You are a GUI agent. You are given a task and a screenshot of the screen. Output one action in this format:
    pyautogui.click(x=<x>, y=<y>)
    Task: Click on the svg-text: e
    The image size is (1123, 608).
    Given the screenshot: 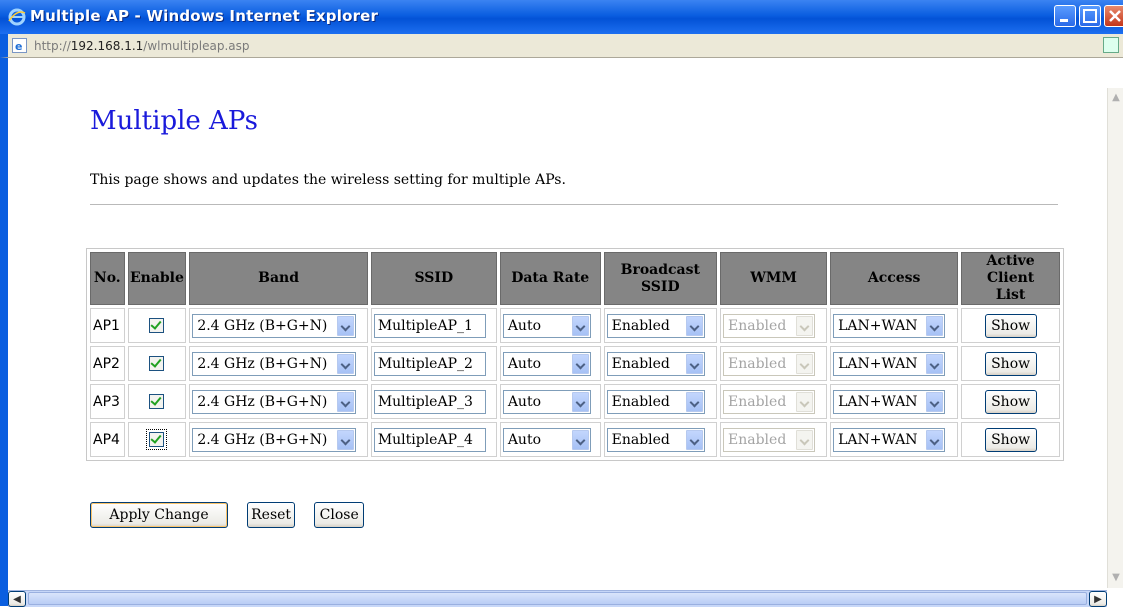 What is the action you would take?
    pyautogui.click(x=18, y=46)
    